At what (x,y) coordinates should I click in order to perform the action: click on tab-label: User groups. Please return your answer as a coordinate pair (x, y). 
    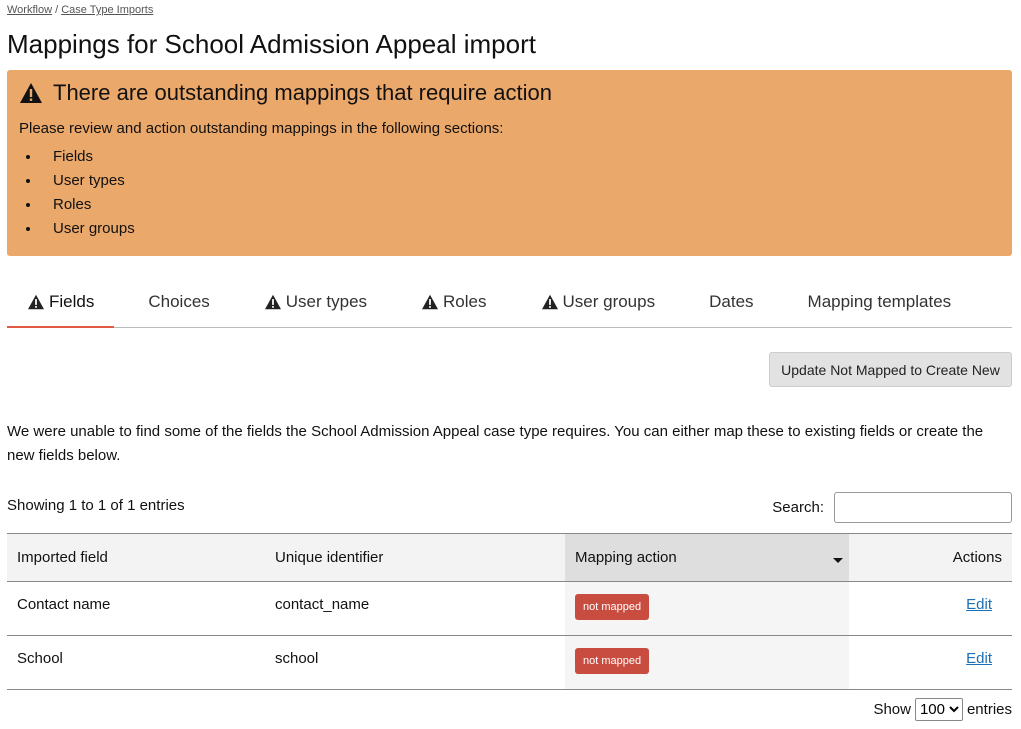
    Looking at the image, I should click on (609, 301).